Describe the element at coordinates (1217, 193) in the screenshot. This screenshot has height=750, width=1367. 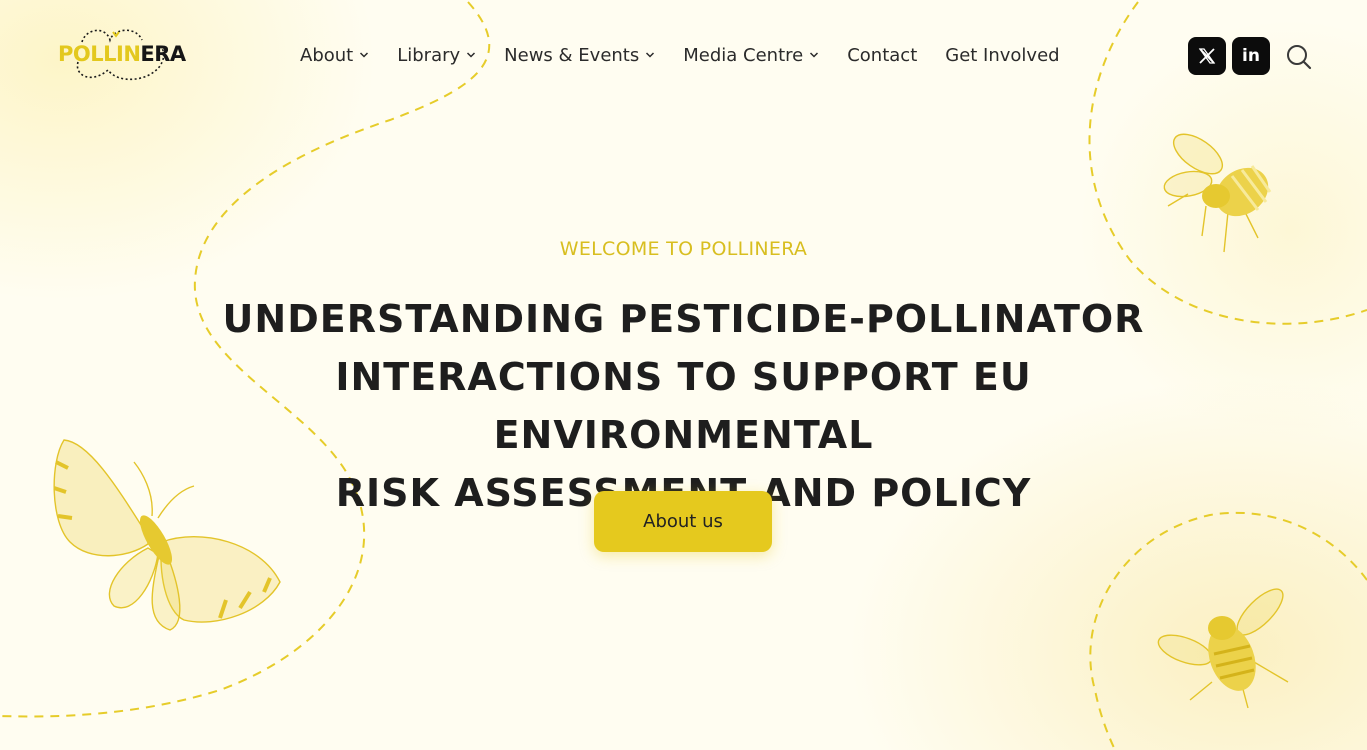
I see `bee-illustration-icon` at that location.